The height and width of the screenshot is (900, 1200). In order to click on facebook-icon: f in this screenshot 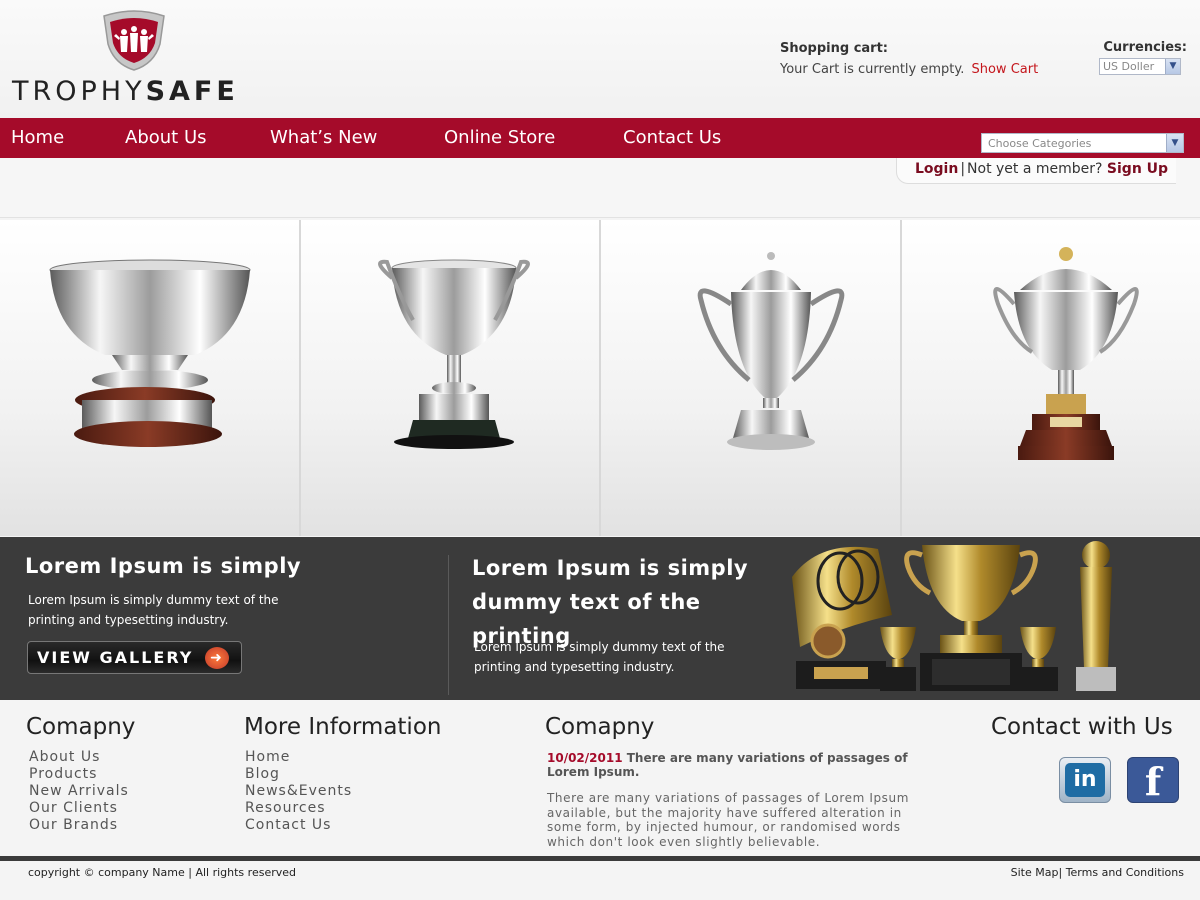, I will do `click(1153, 780)`.